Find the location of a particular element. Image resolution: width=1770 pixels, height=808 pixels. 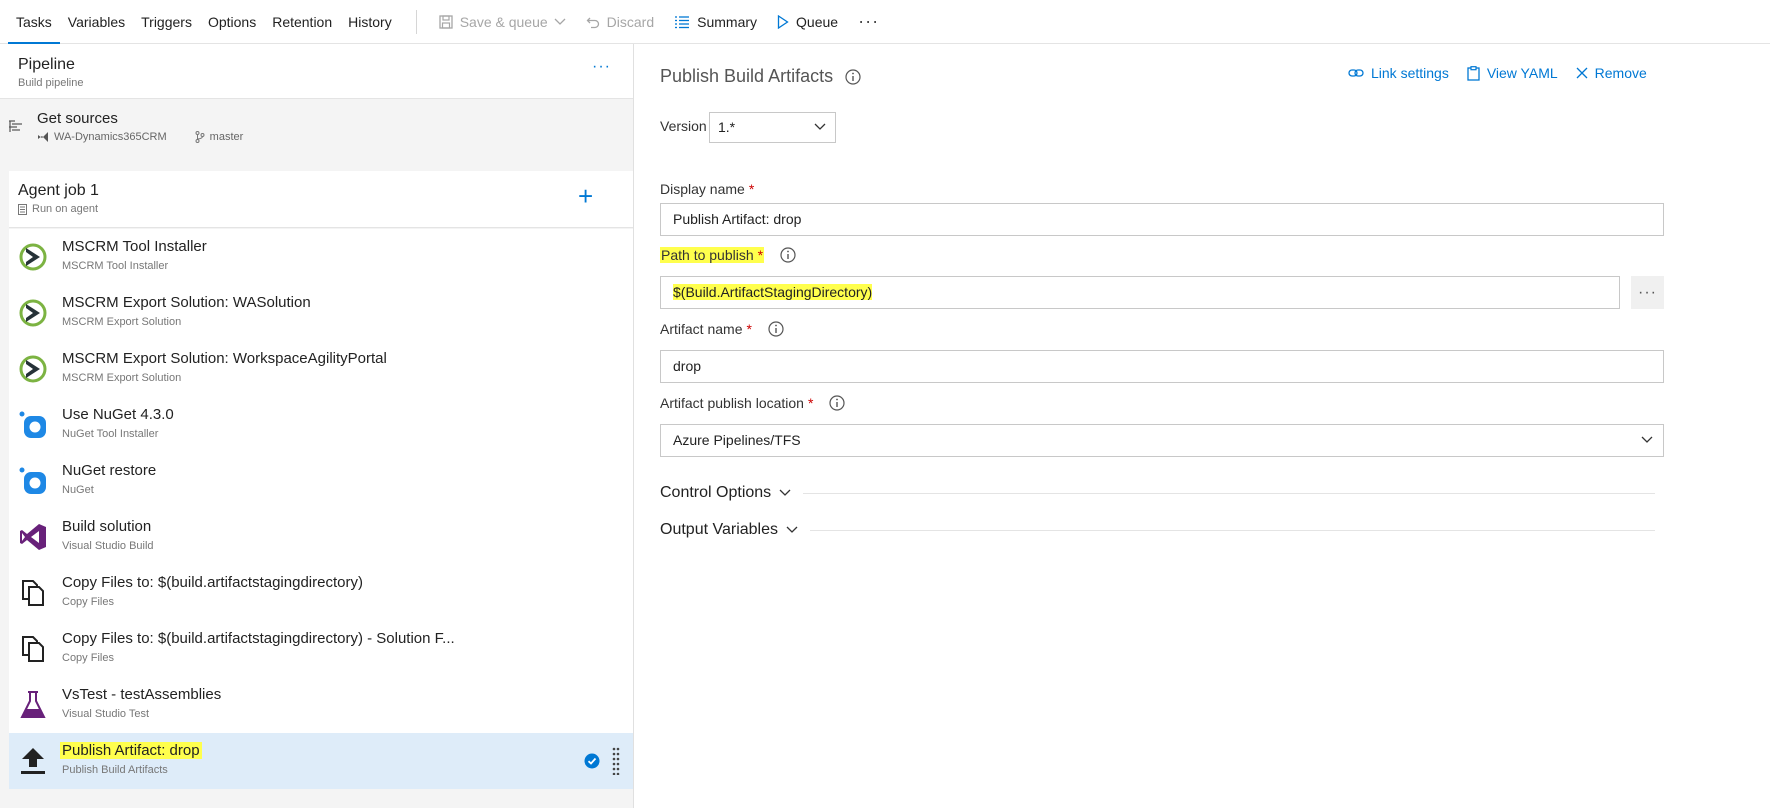

link-icon is located at coordinates (1356, 73).